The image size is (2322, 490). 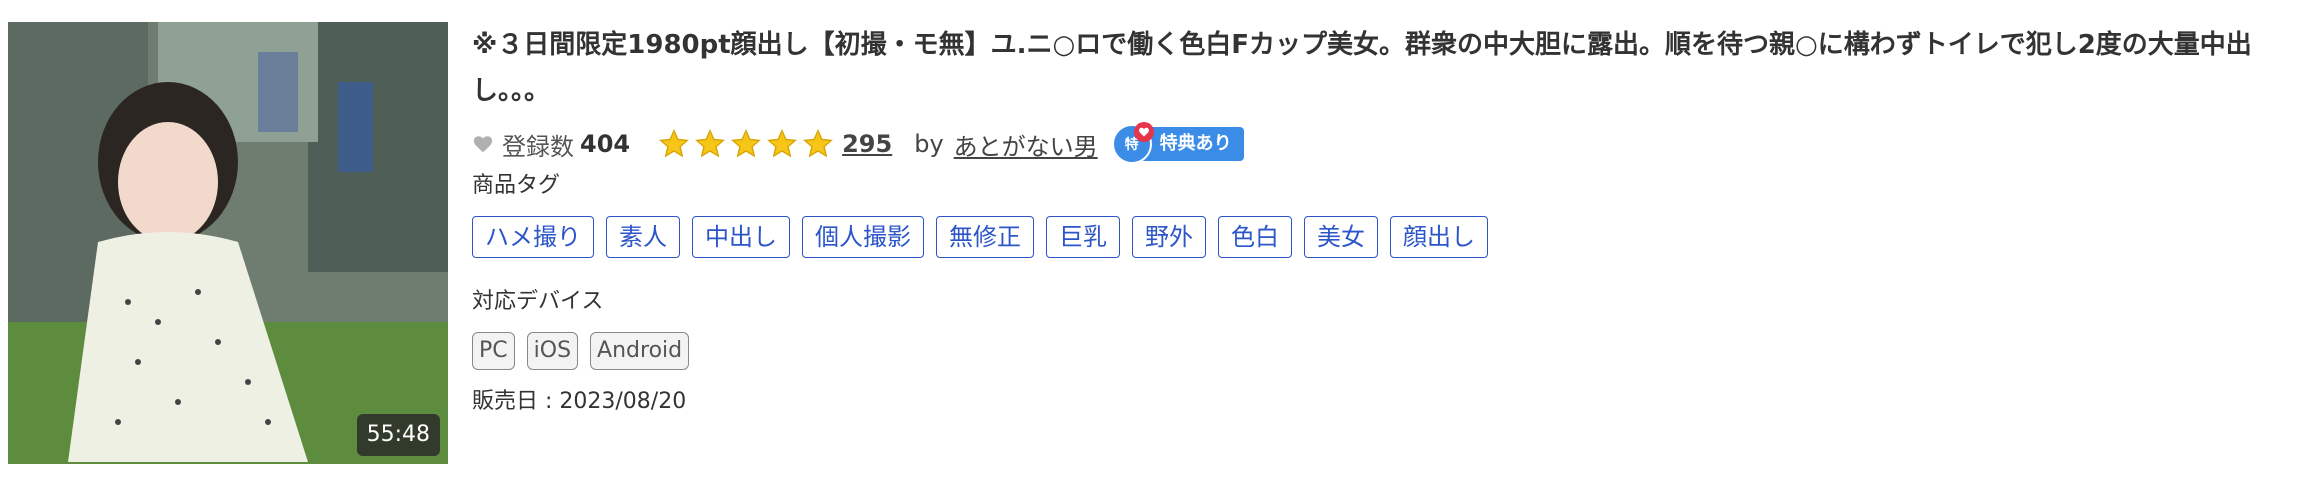 I want to click on tag-link: 無修正, so click(x=985, y=237).